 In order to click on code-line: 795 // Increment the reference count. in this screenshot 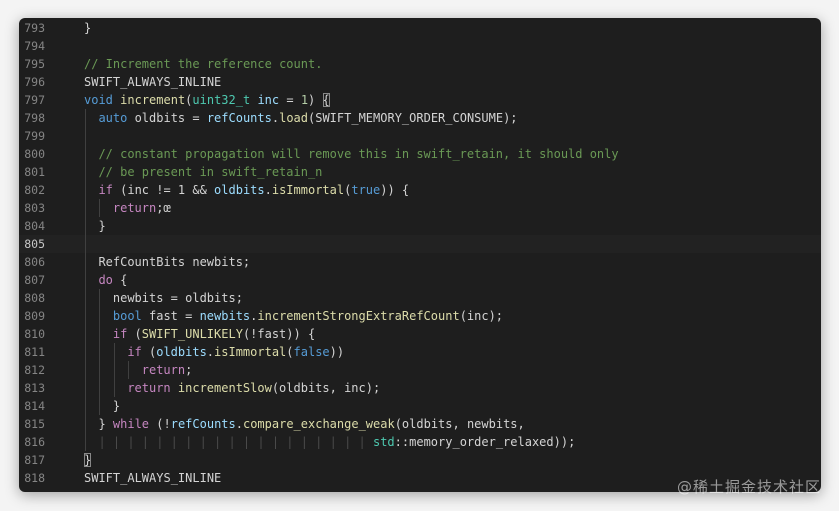, I will do `click(420, 64)`.